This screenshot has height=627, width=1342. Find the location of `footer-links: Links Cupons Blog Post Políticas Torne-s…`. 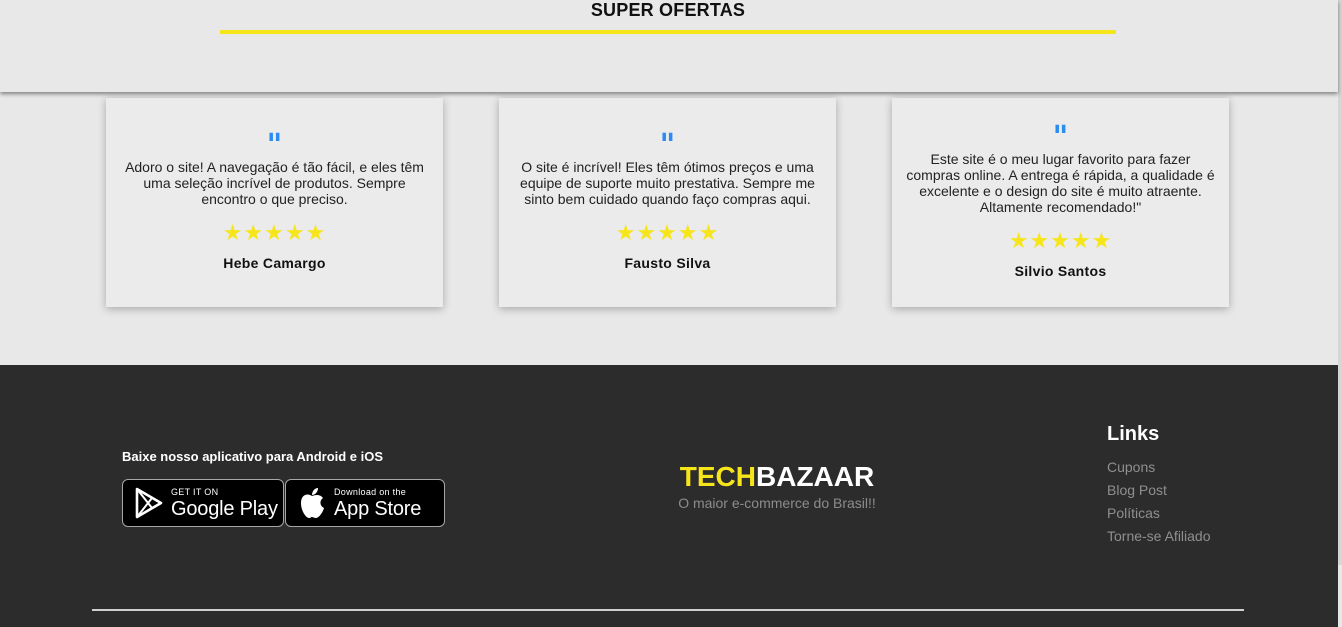

footer-links: Links Cupons Blog Post Políticas Torne-s… is located at coordinates (1159, 485).